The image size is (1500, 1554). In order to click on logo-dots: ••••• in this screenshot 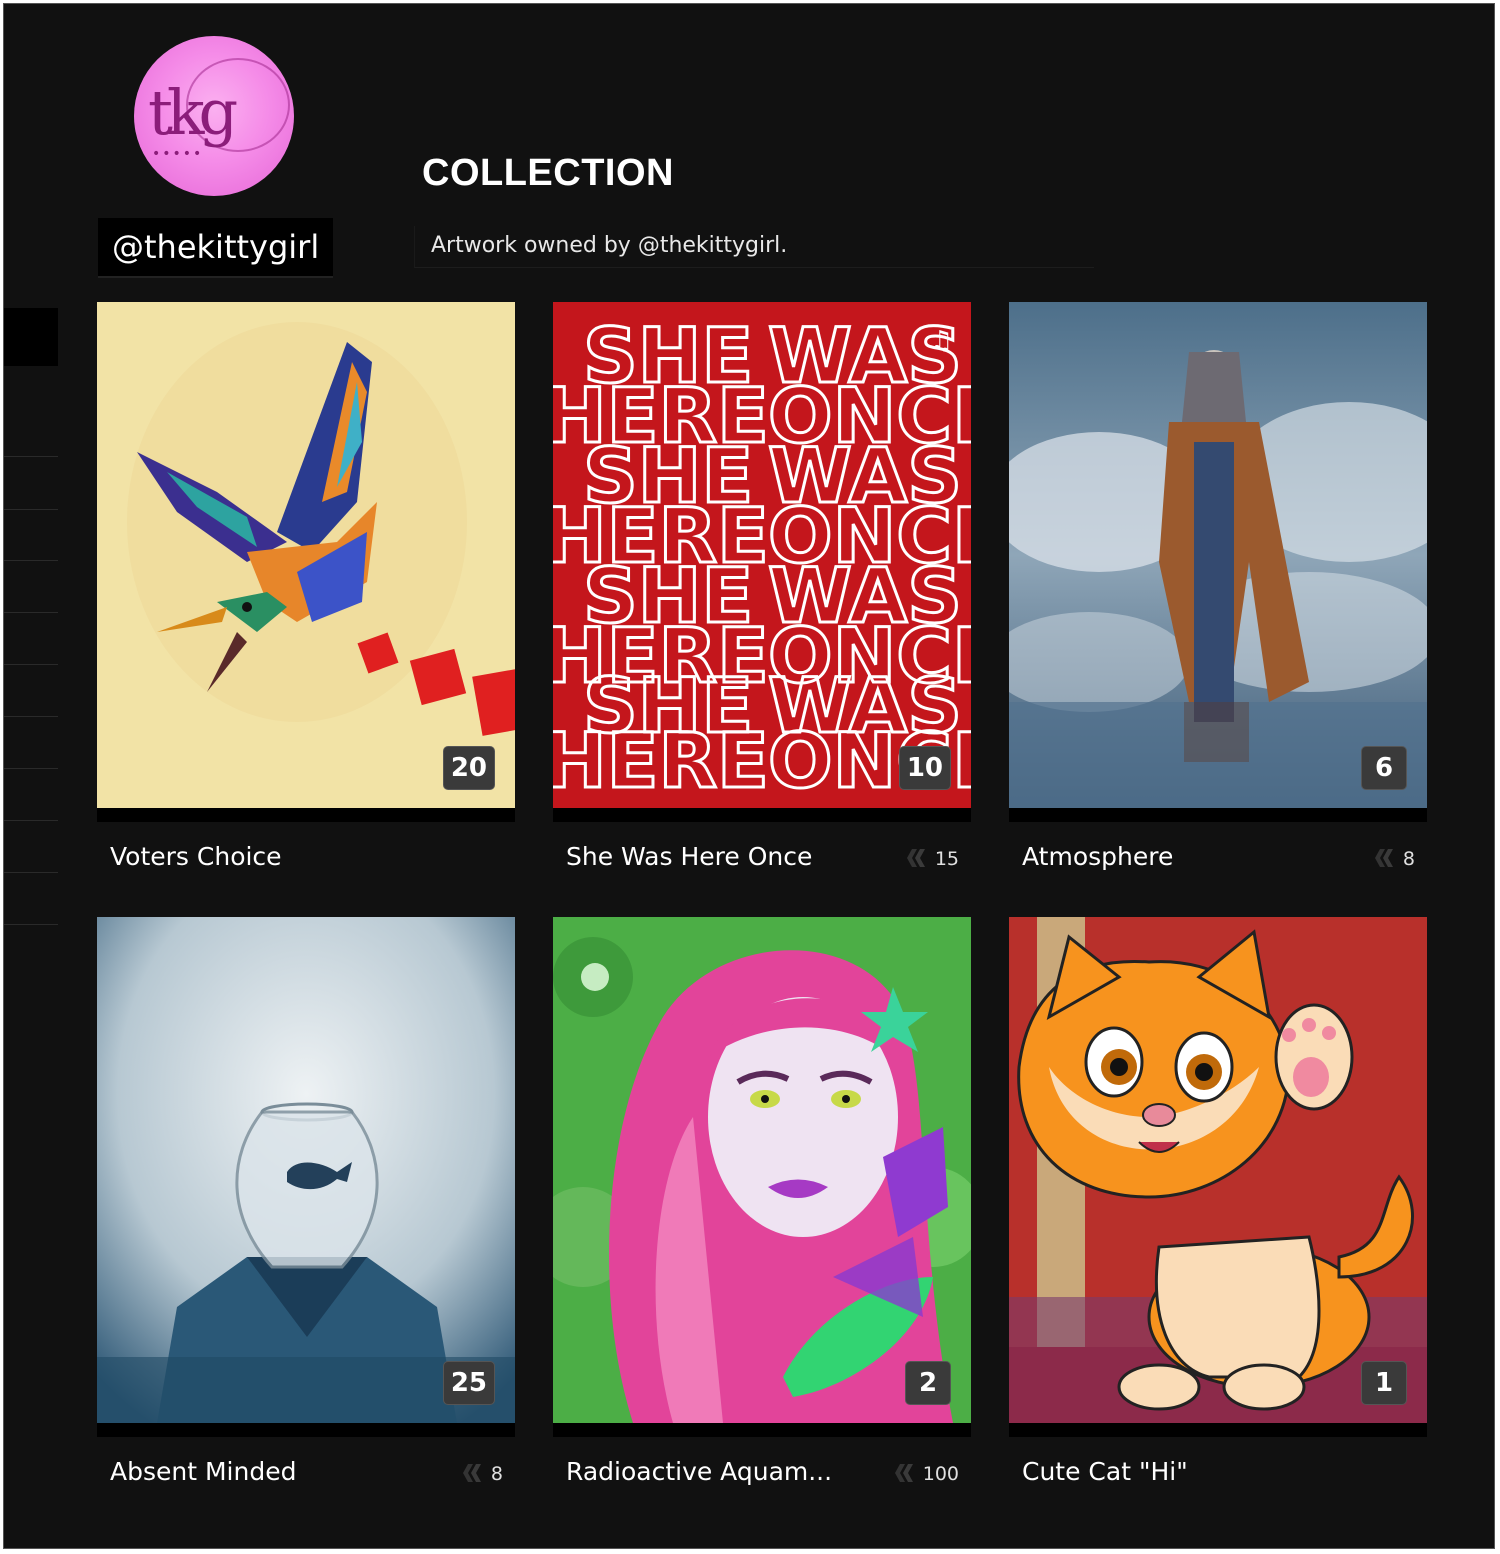, I will do `click(178, 154)`.